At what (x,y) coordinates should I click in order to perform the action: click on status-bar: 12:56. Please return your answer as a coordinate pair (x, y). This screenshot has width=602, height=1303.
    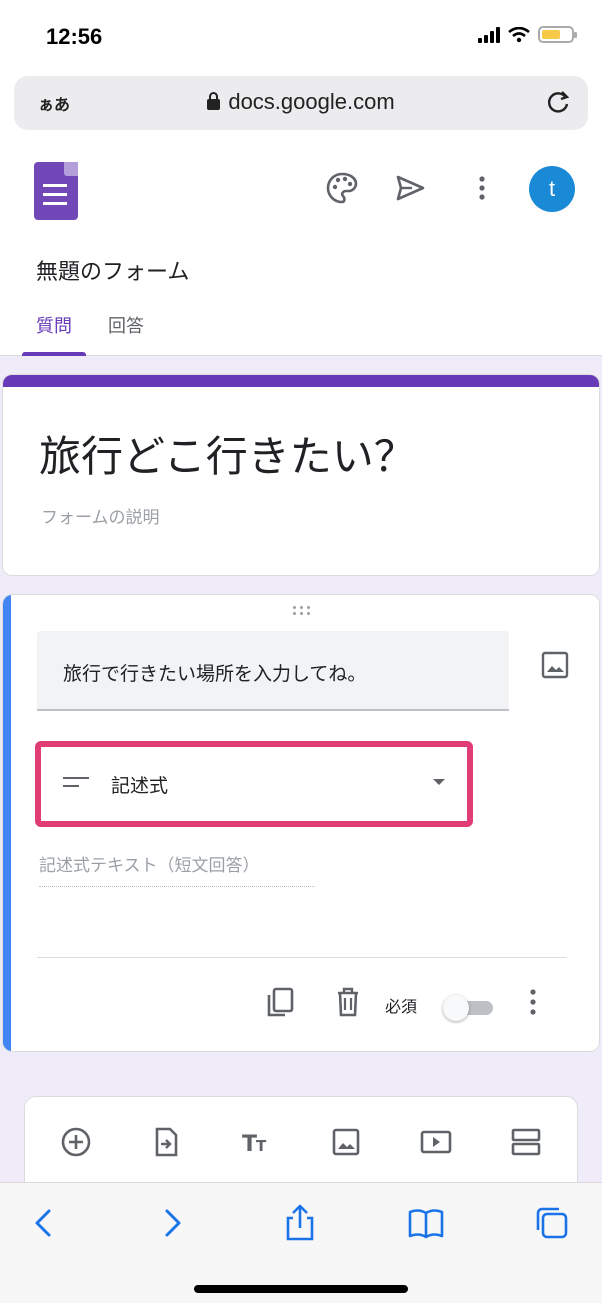
    Looking at the image, I should click on (301, 35).